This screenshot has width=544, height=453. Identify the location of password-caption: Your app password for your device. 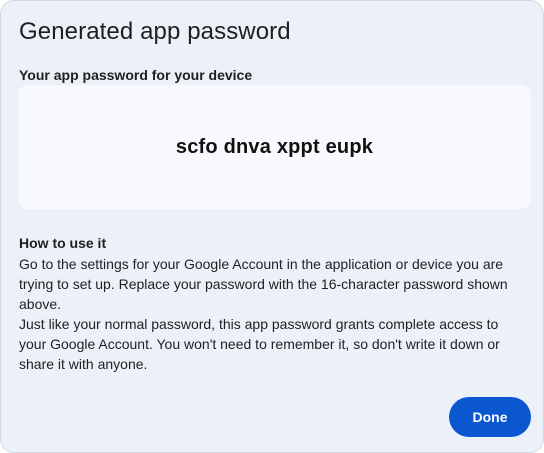
(136, 75).